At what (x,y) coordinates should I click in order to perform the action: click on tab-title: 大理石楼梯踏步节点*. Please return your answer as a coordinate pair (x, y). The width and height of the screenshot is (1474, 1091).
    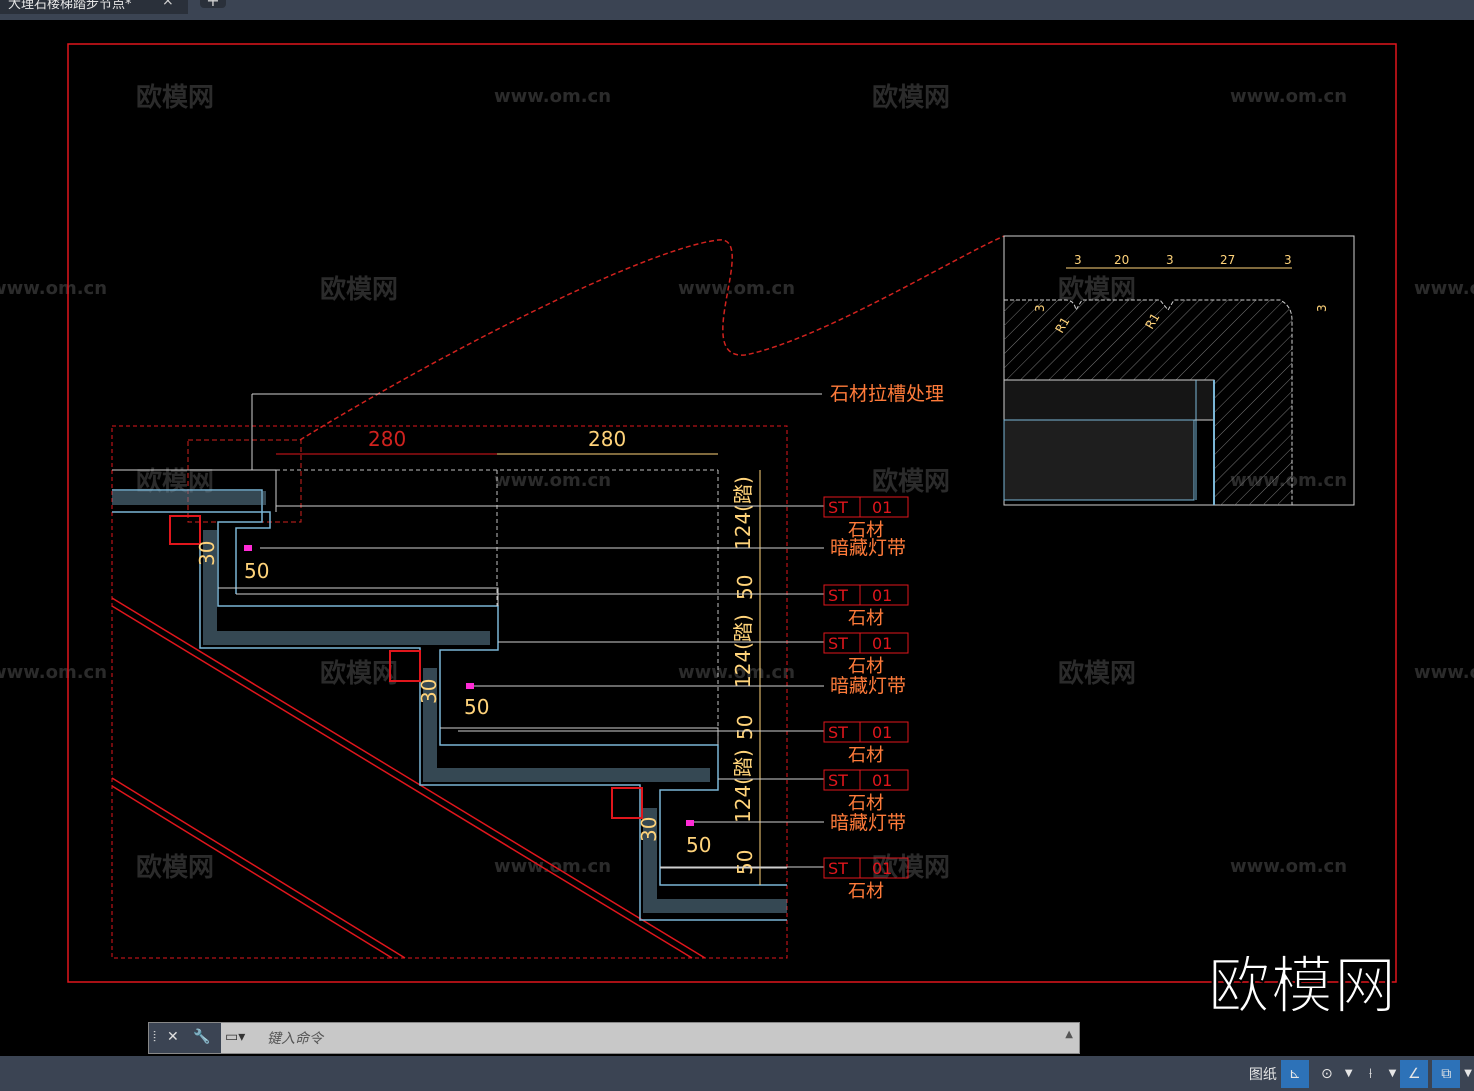
    Looking at the image, I should click on (70, 6).